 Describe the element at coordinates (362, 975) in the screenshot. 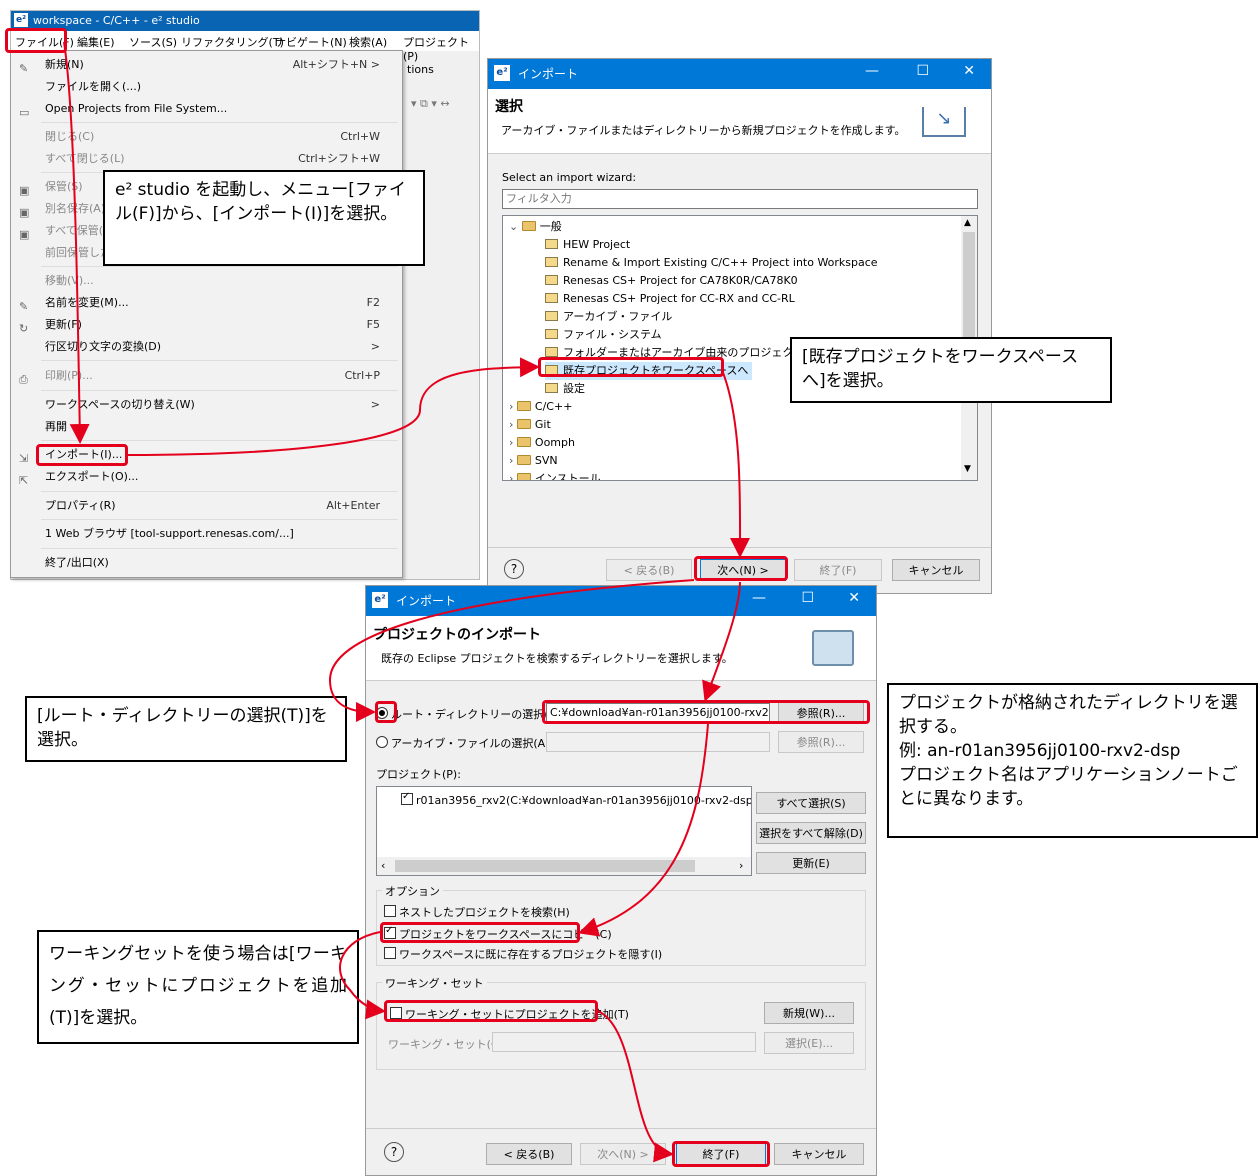

I see `arrow-copy-to-working-set` at that location.